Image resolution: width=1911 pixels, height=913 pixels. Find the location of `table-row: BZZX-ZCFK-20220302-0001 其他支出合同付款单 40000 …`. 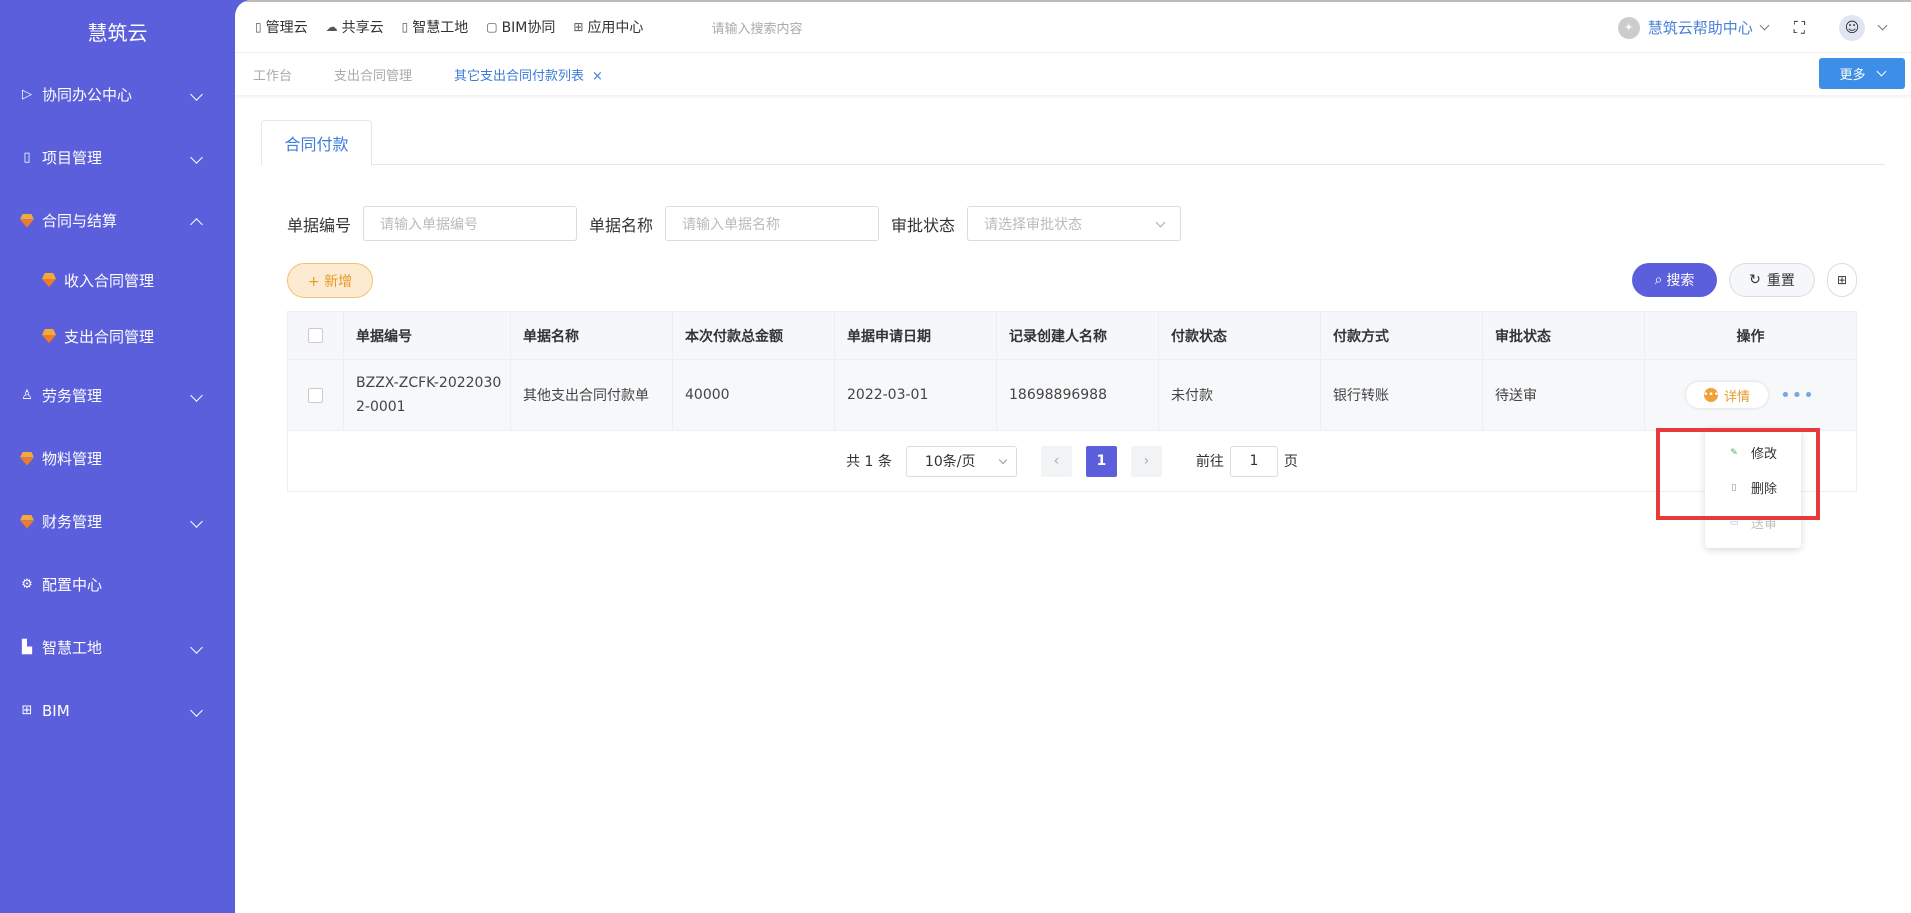

table-row: BZZX-ZCFK-20220302-0001 其他支出合同付款单 40000 … is located at coordinates (1072, 395).